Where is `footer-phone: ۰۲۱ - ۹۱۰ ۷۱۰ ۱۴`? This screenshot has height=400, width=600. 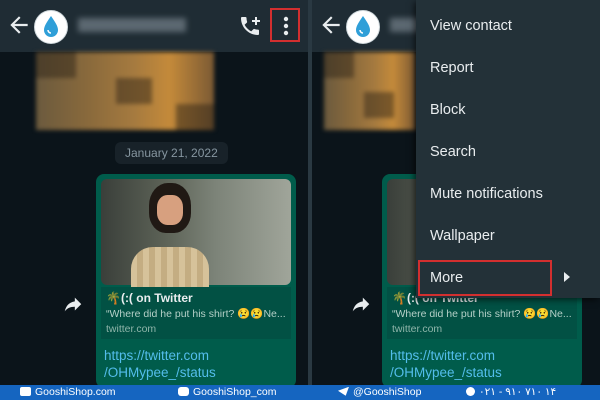
footer-phone: ۰۲۱ - ۹۱۰ ۷۱۰ ۱۴ is located at coordinates (511, 392).